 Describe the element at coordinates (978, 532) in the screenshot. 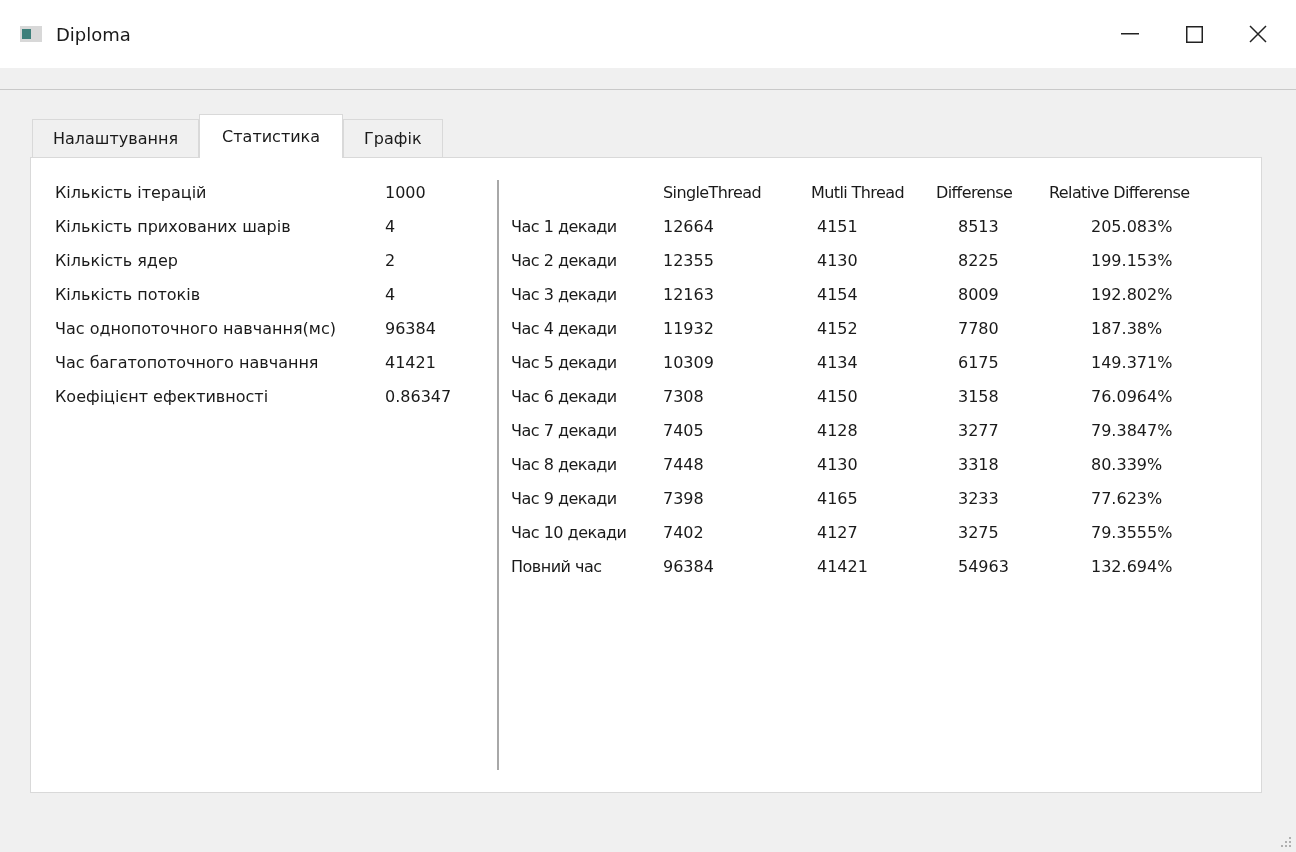

I see `table-cell: 3275` at that location.